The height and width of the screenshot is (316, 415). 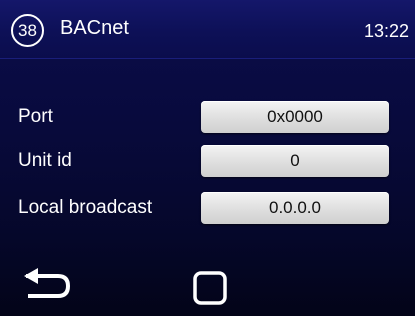 What do you see at coordinates (94, 28) in the screenshot?
I see `page-title: BACnet` at bounding box center [94, 28].